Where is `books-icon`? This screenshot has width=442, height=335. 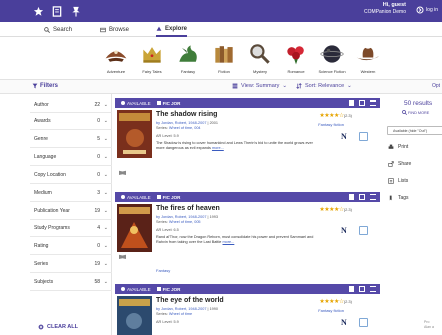 books-icon is located at coordinates (224, 54).